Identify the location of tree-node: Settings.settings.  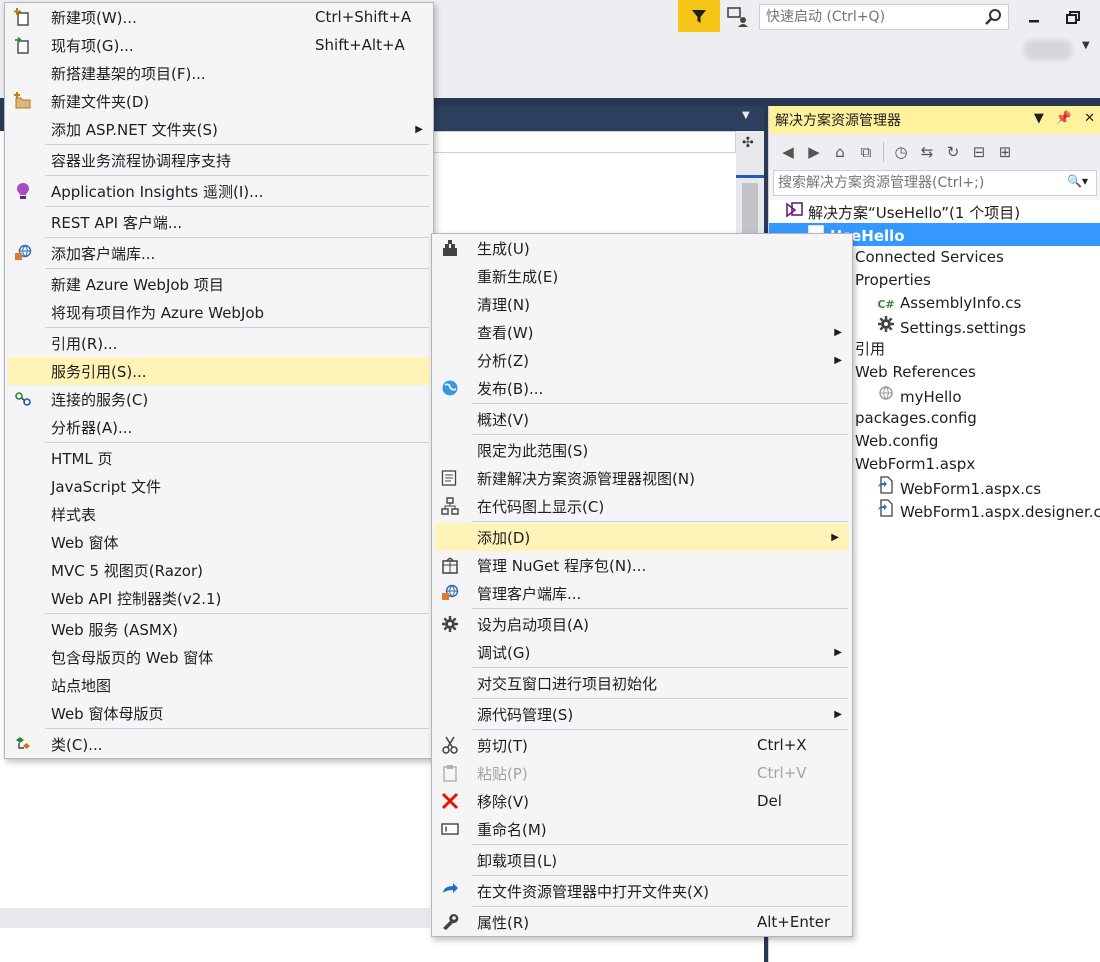
(951, 326).